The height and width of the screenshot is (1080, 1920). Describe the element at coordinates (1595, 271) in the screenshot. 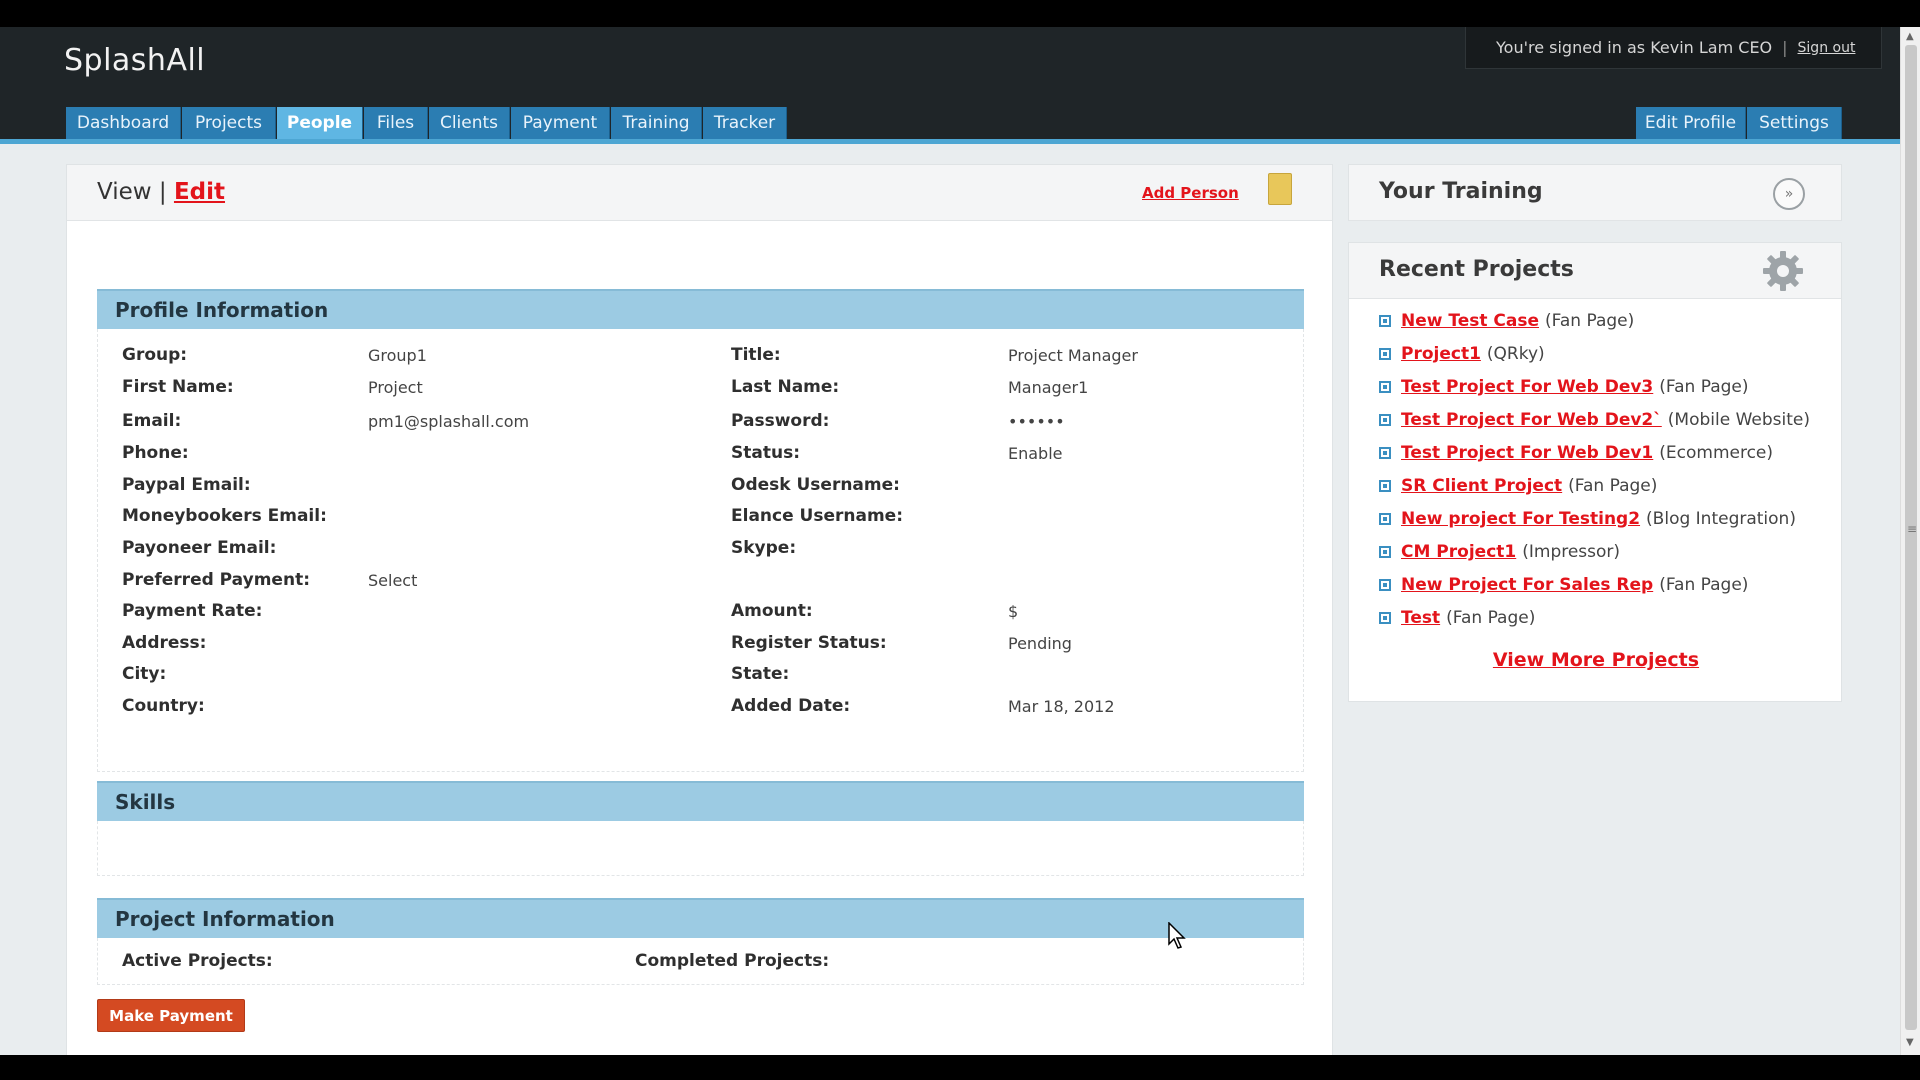

I see `recent-projects-header: Recent Projects` at that location.